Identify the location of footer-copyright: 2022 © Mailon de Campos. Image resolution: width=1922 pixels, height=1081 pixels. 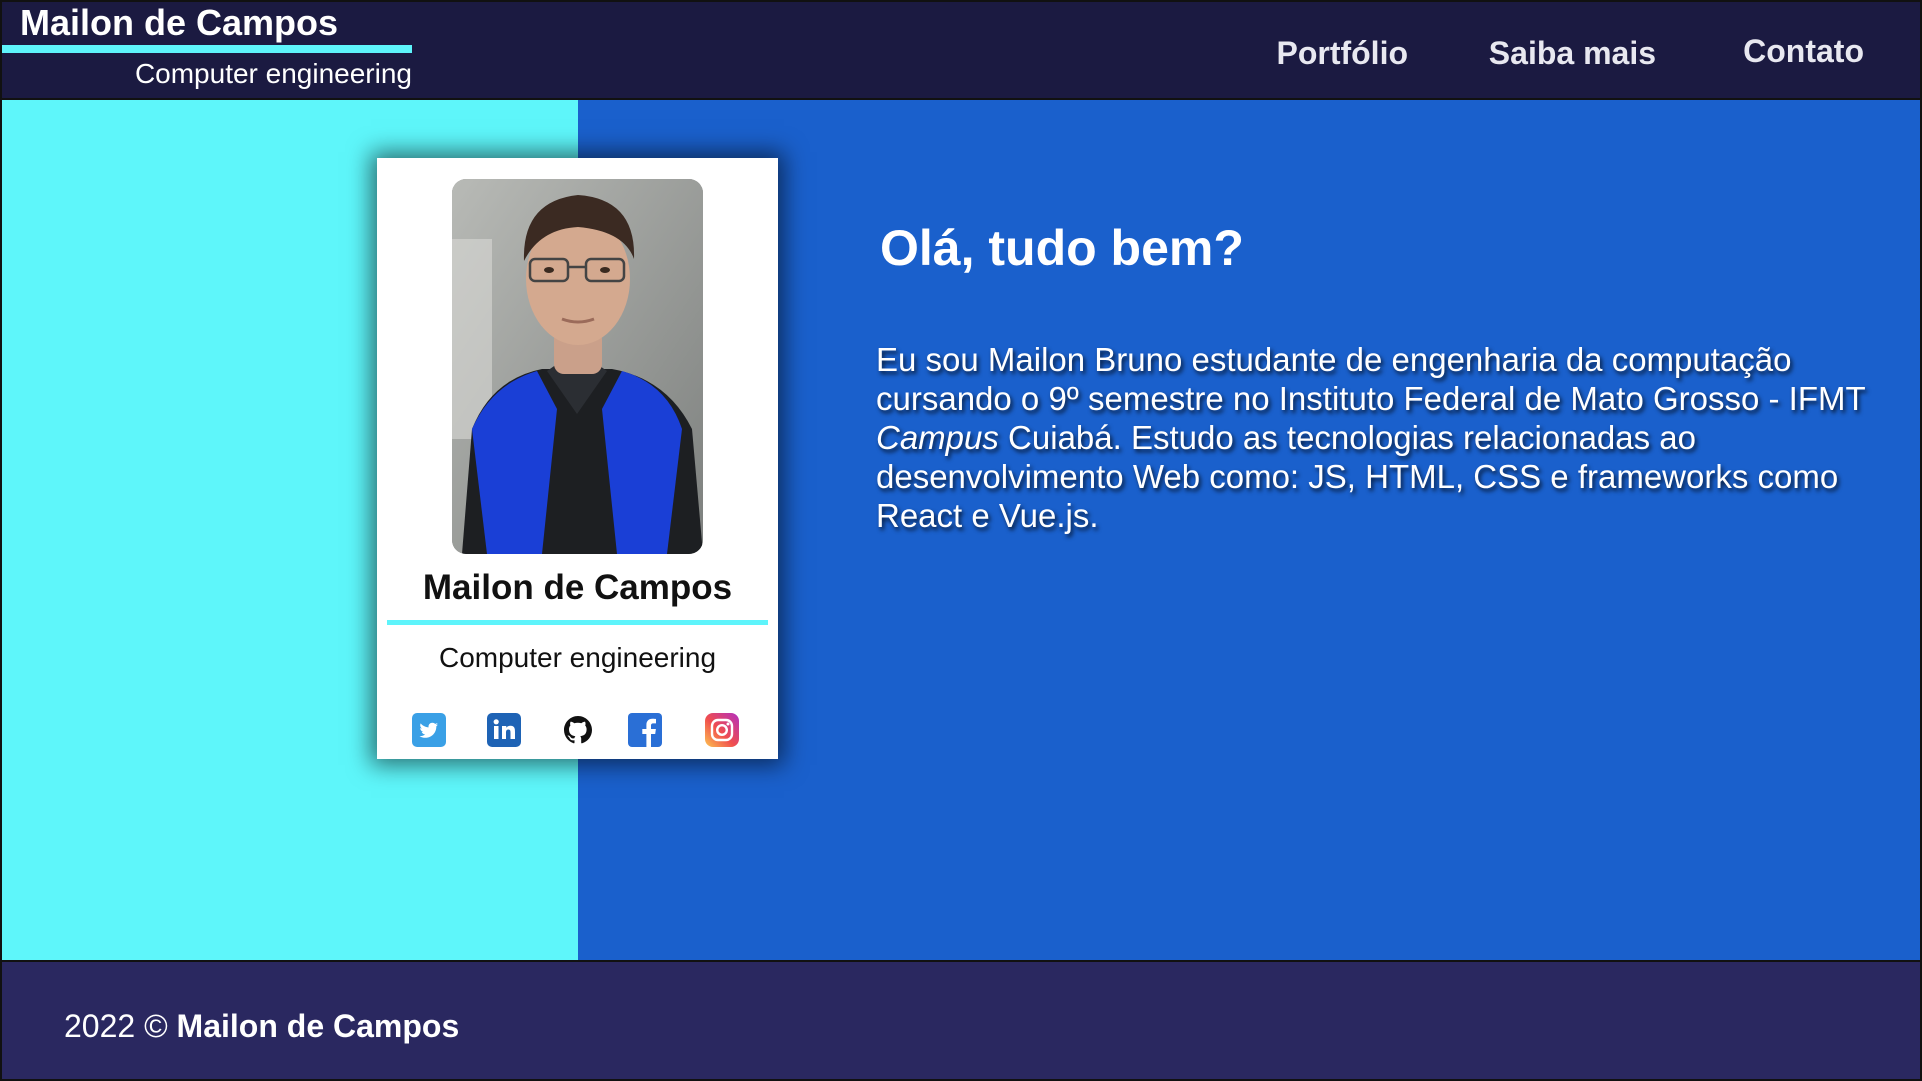
(261, 1026).